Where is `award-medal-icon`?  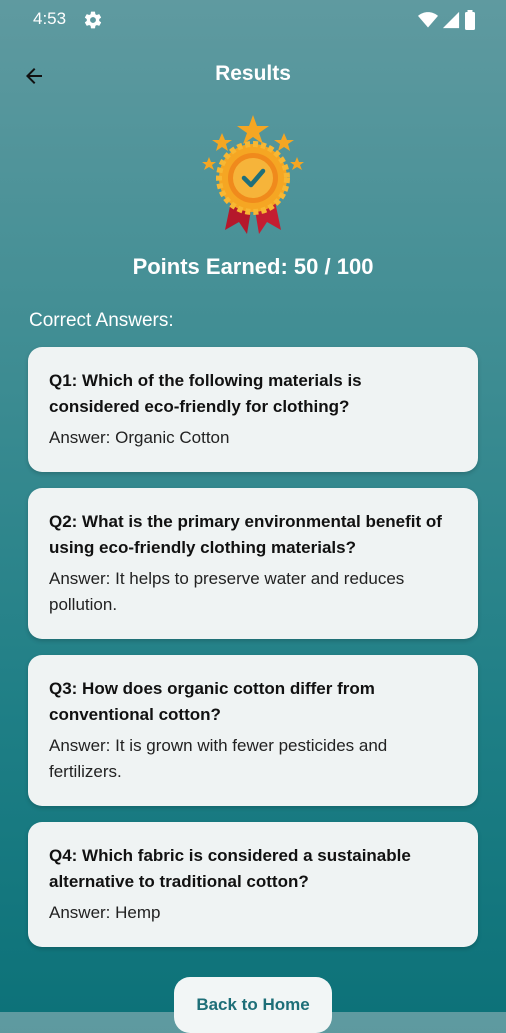 award-medal-icon is located at coordinates (253, 174).